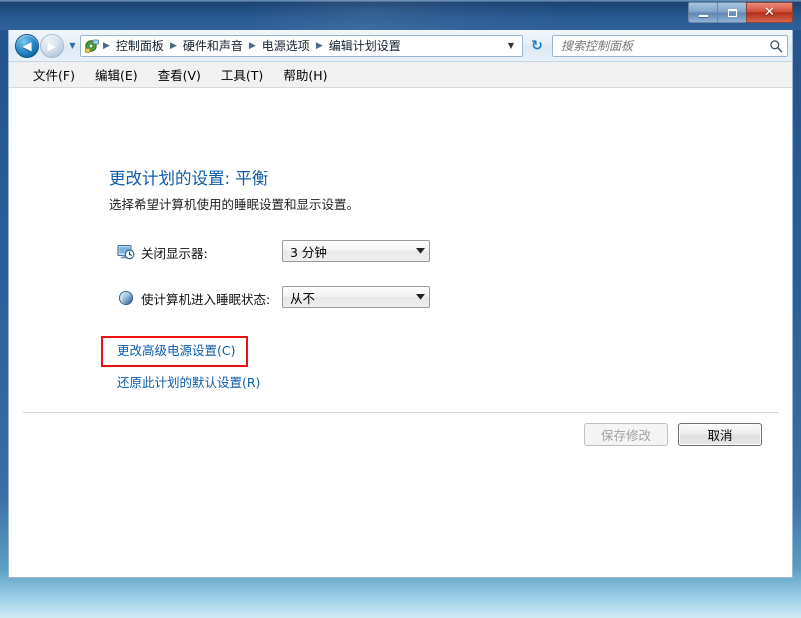 Image resolution: width=801 pixels, height=618 pixels. Describe the element at coordinates (305, 74) in the screenshot. I see `menu-item-help: 帮助(H)` at that location.